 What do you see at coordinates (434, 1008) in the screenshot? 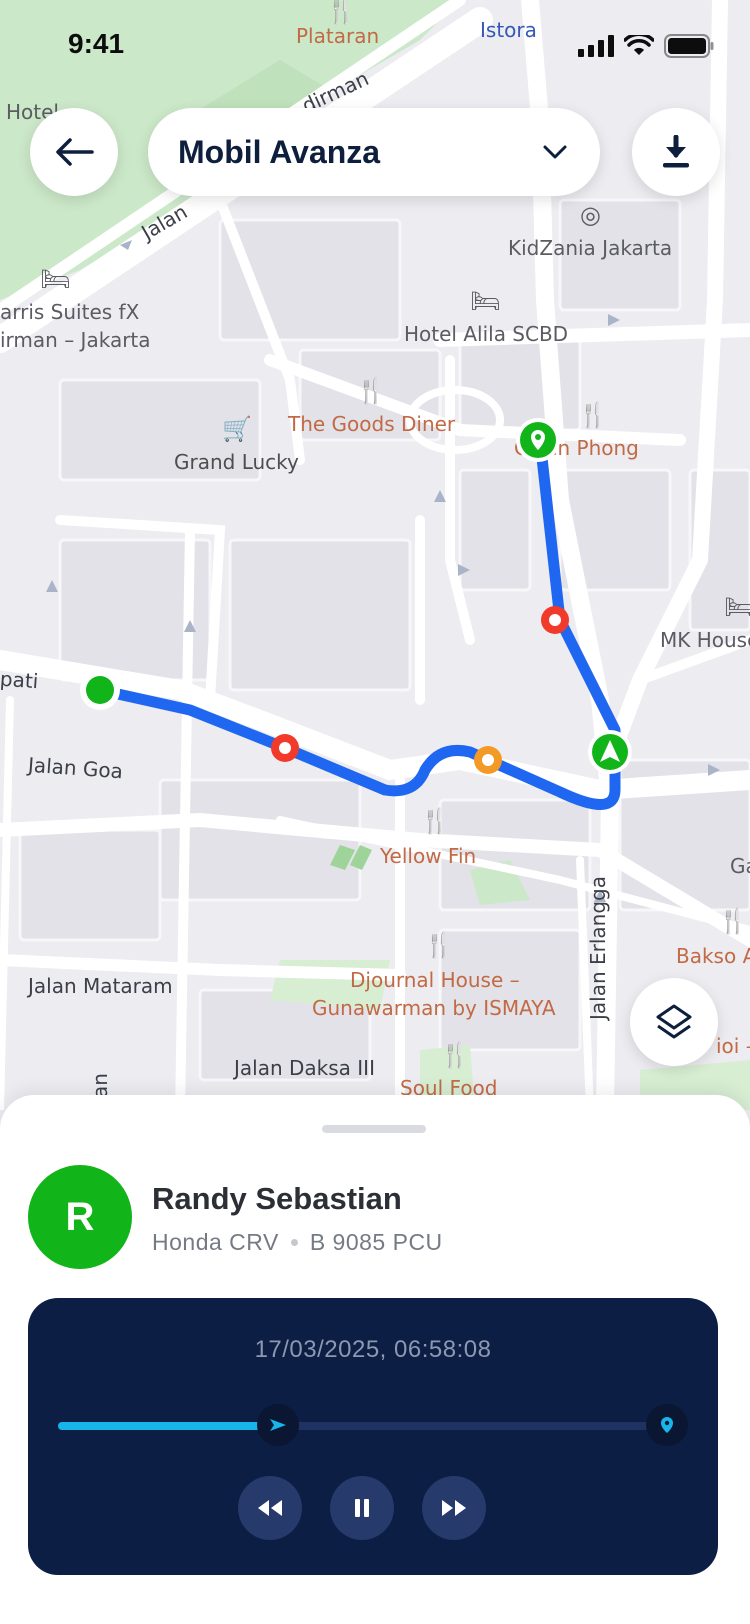
I see `poi-djournal-2: Gunawarman by ISMAYA` at bounding box center [434, 1008].